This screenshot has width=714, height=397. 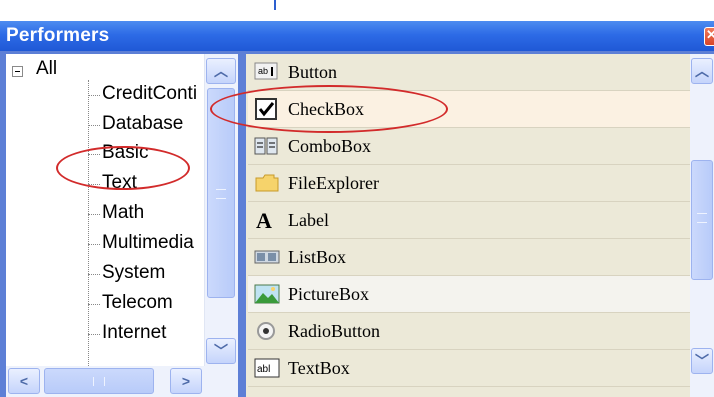 I want to click on checkbox-icon, so click(x=266, y=109).